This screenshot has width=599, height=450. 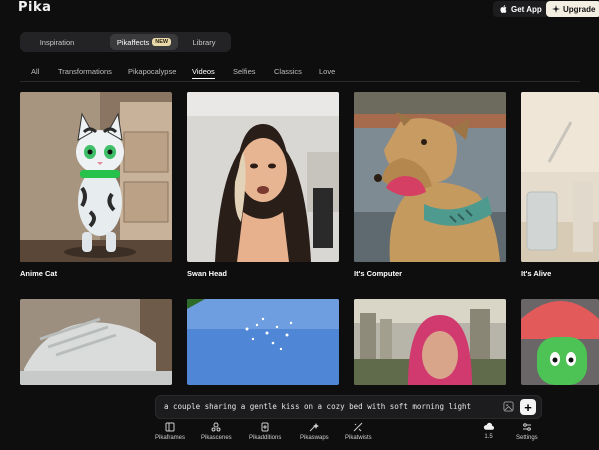 I want to click on twist-icon, so click(x=358, y=427).